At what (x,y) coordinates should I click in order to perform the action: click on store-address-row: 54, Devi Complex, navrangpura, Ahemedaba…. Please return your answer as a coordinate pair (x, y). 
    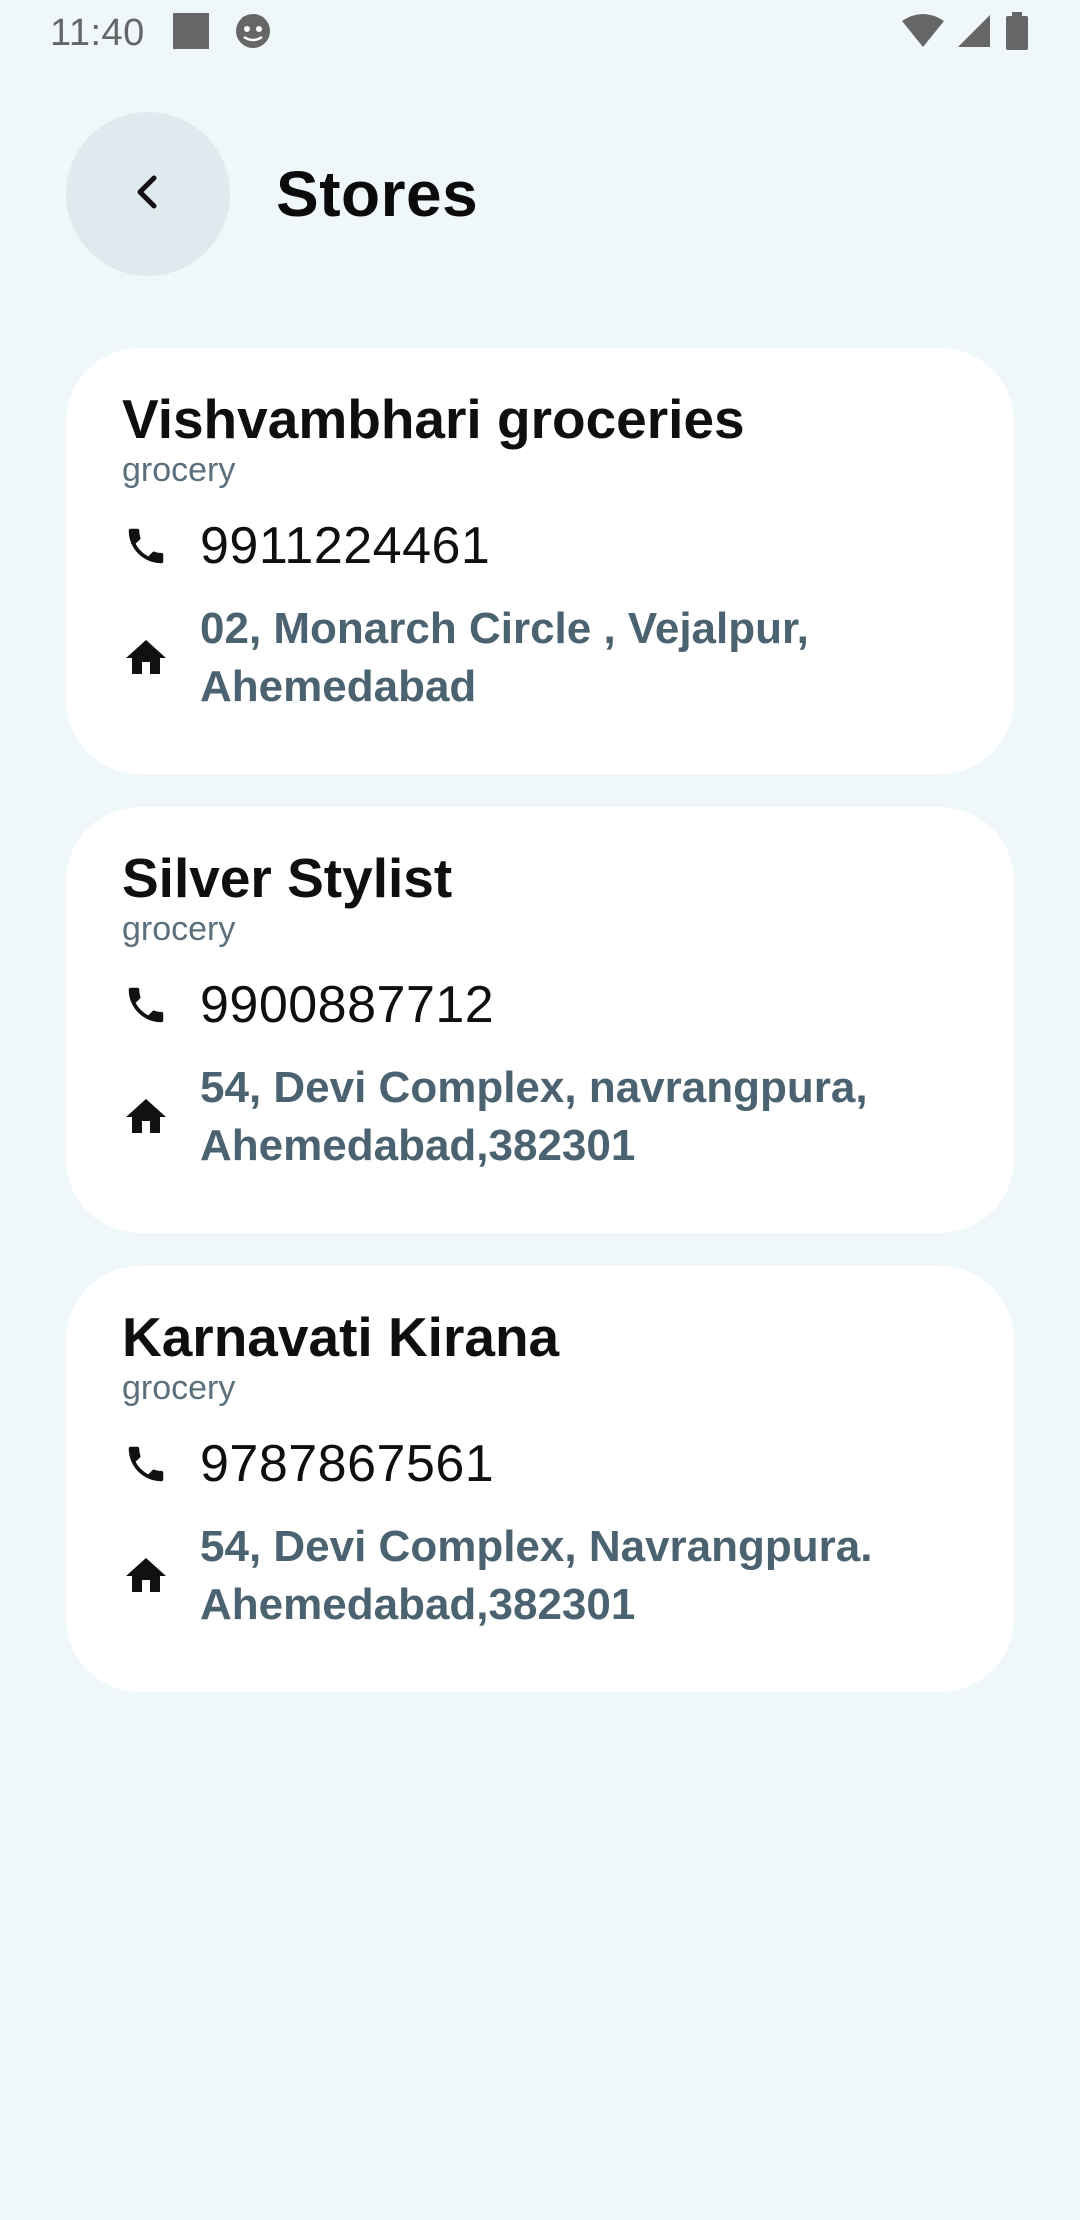
    Looking at the image, I should click on (540, 1117).